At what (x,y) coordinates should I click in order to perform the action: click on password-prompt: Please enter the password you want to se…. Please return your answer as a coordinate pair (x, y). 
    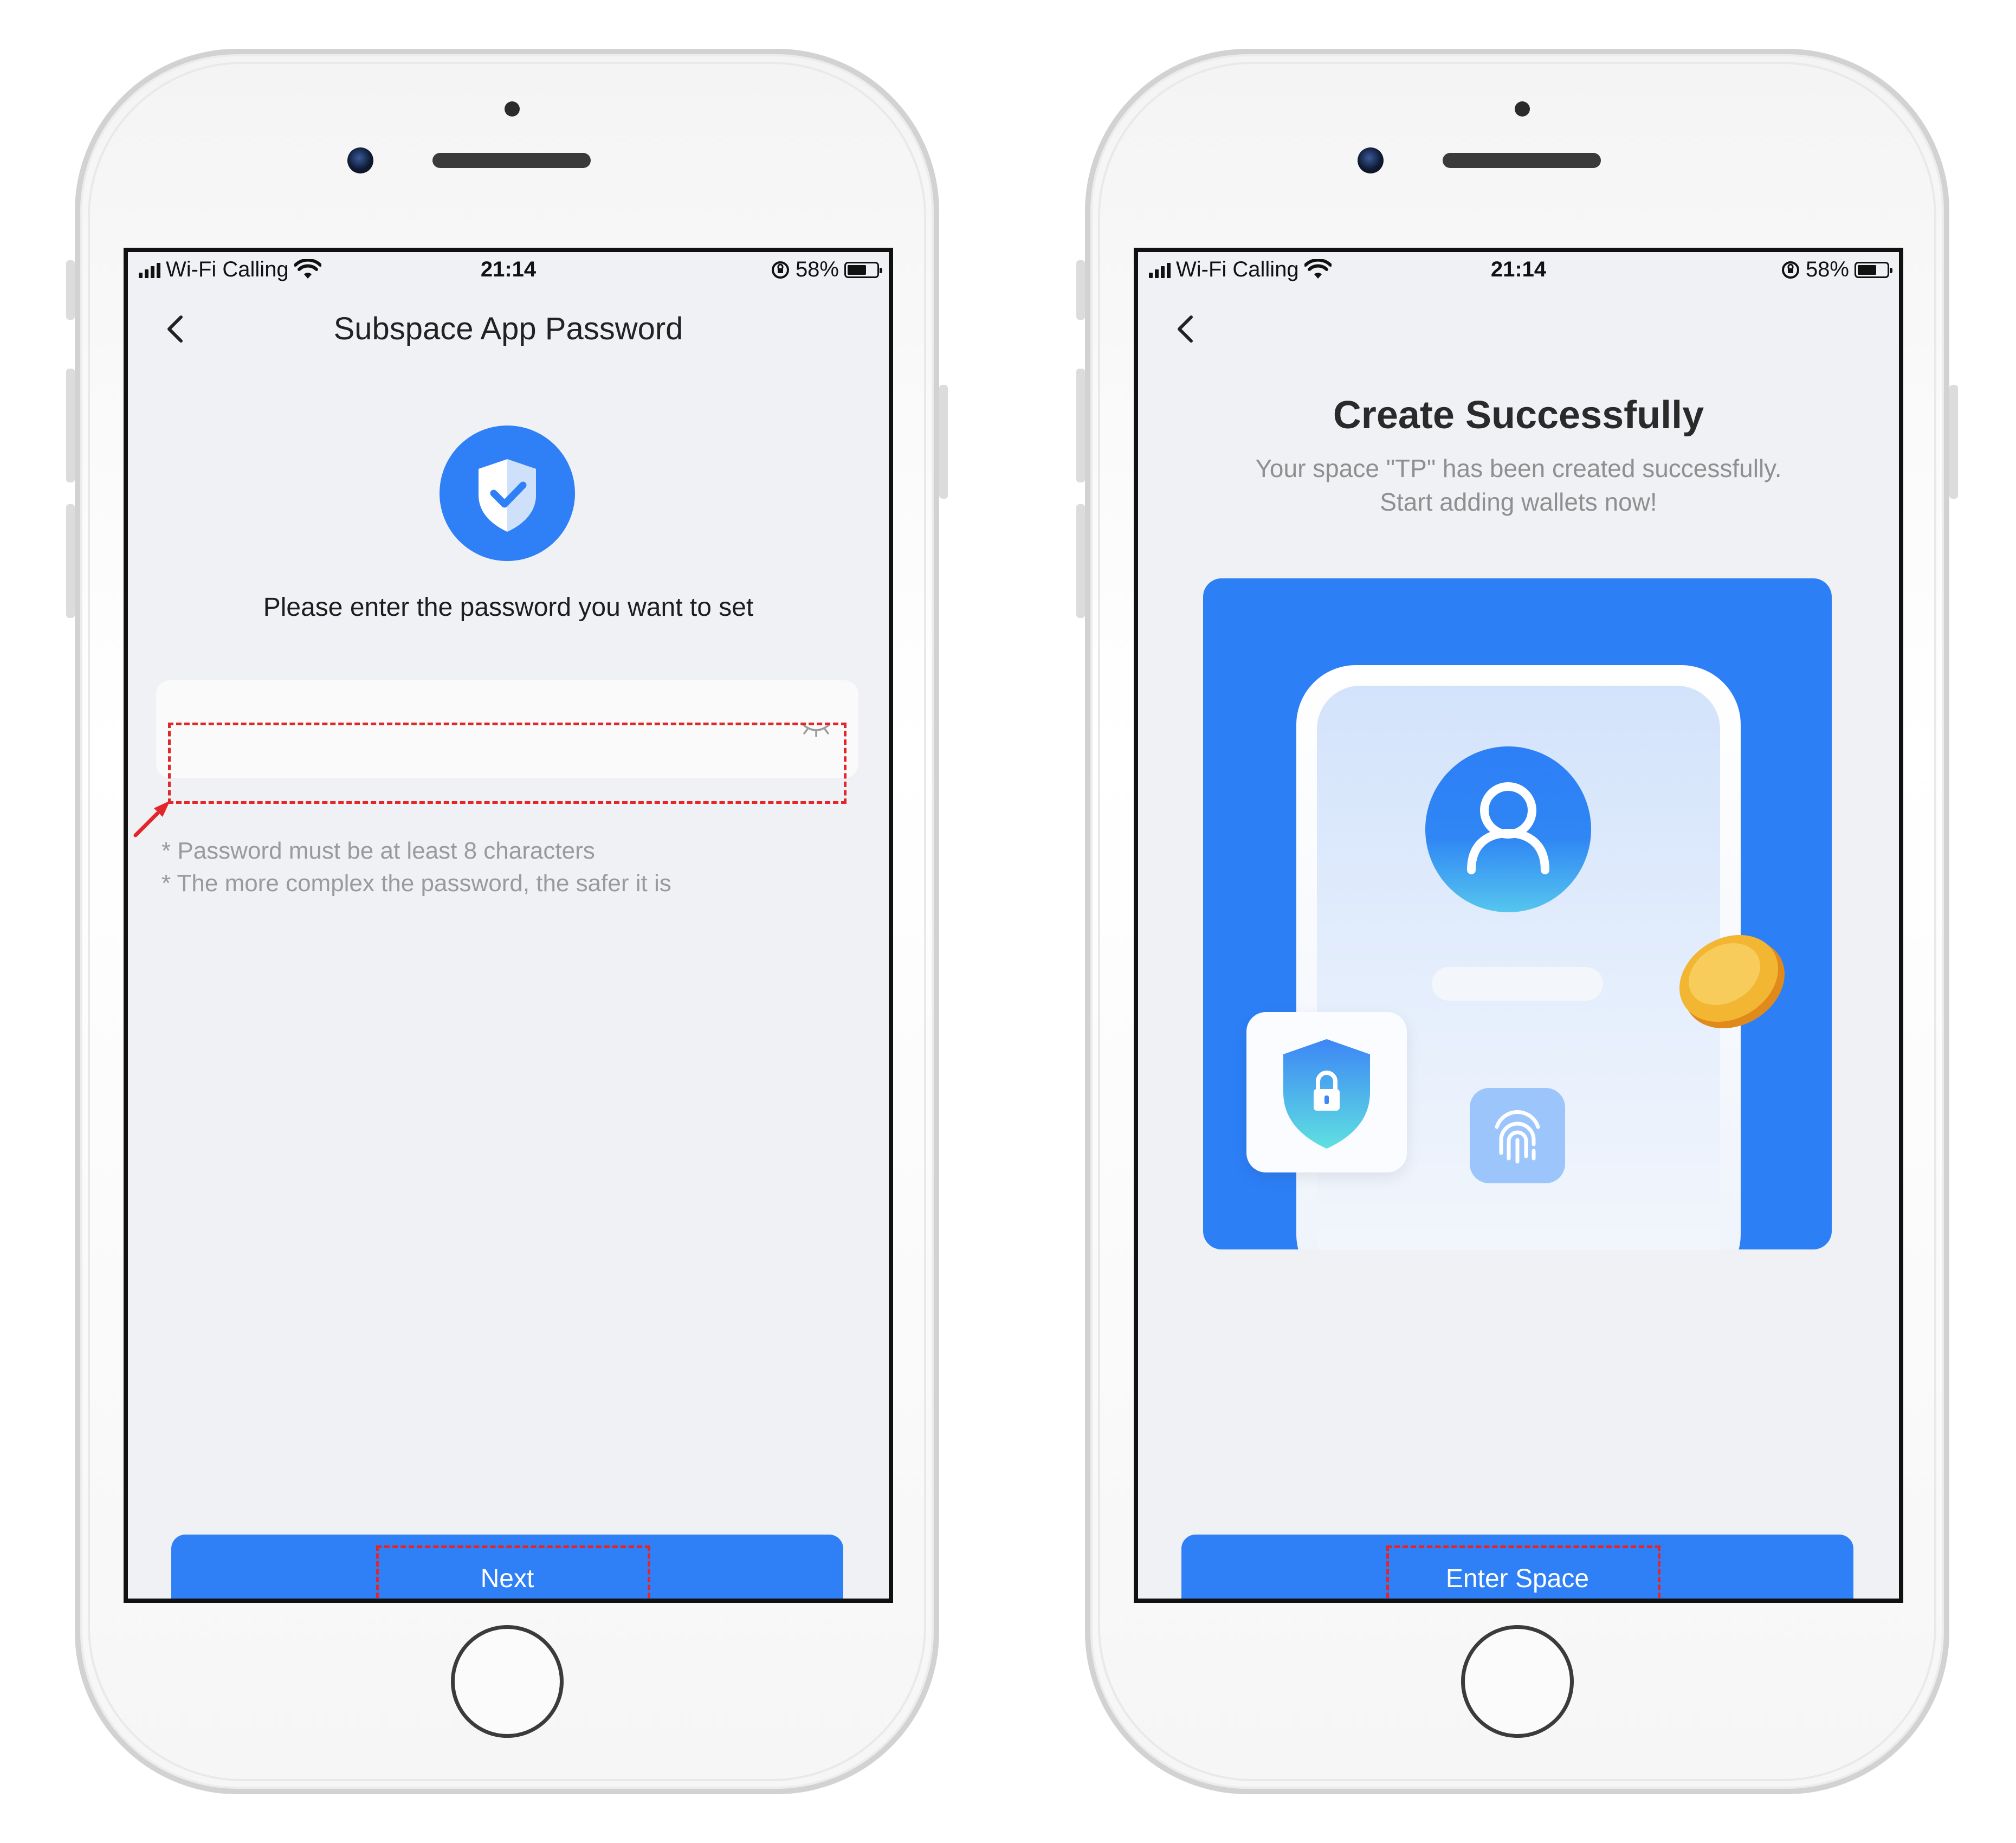
    Looking at the image, I should click on (509, 607).